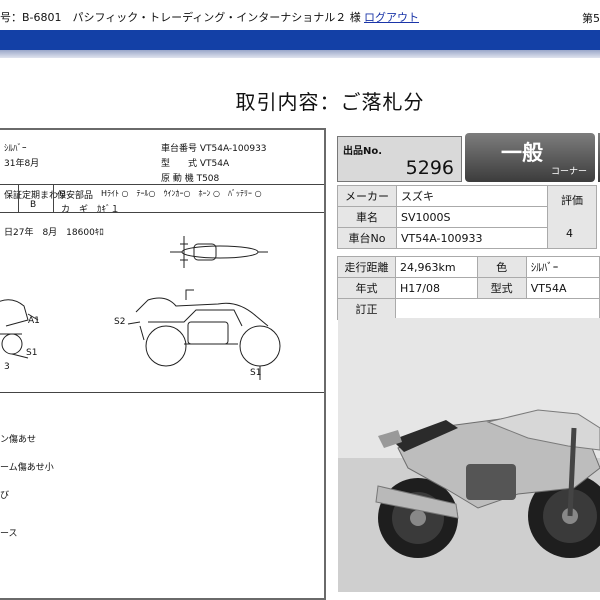 This screenshot has width=600, height=600. I want to click on bike-top-view, so click(219, 252).